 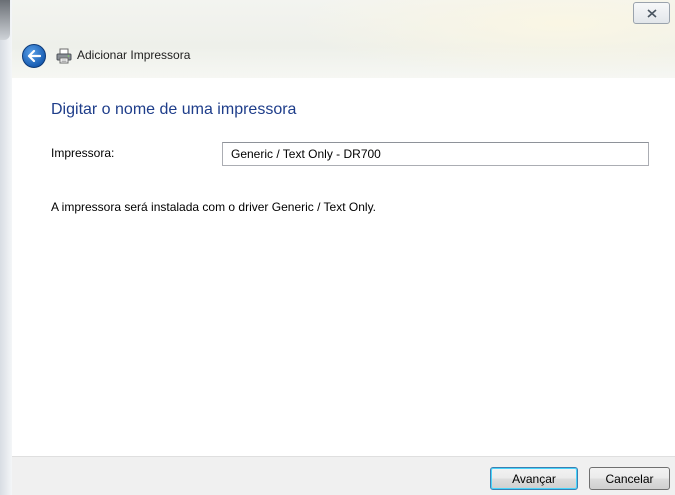 What do you see at coordinates (83, 153) in the screenshot?
I see `printer-name-label: Impressora:` at bounding box center [83, 153].